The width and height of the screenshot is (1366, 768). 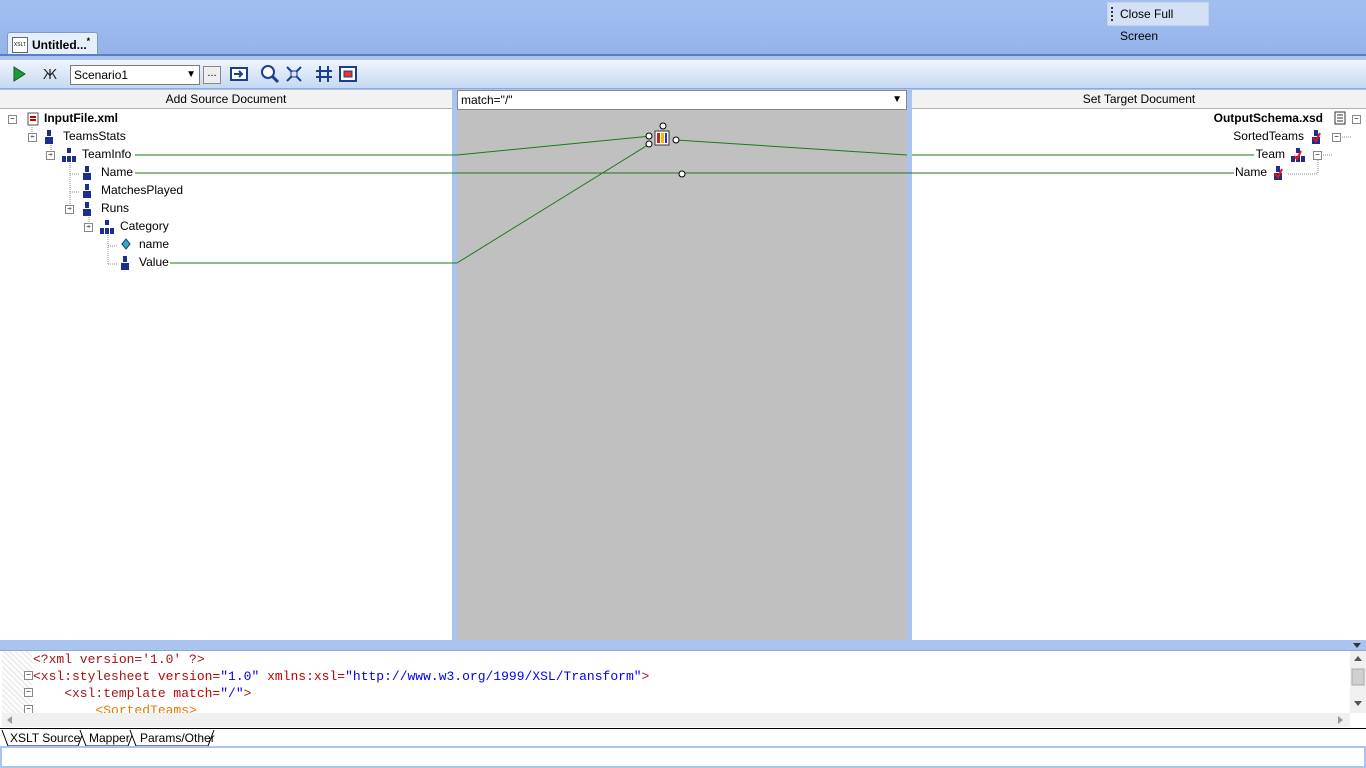 I want to click on code-value: "1.0", so click(x=240, y=676).